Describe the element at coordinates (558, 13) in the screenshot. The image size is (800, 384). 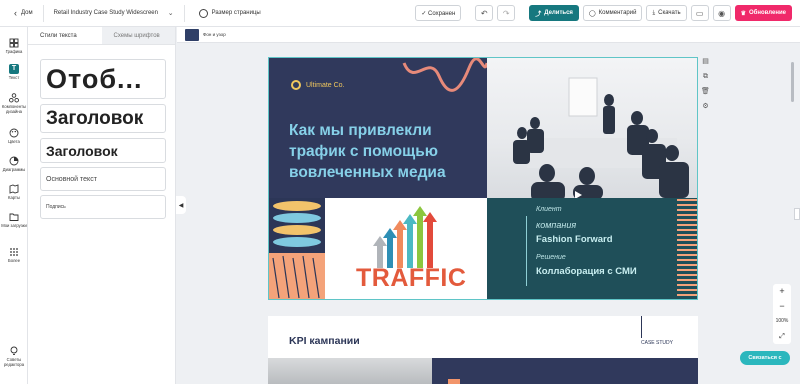
I see `share-label: Делиться` at that location.